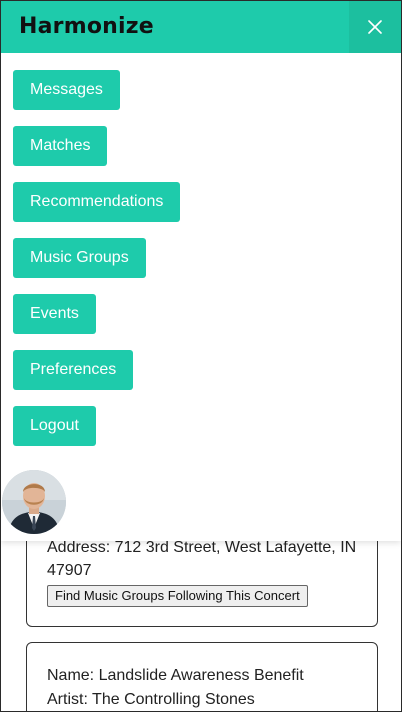 The width and height of the screenshot is (402, 712). I want to click on top-navbar: Harmonize, so click(201, 27).